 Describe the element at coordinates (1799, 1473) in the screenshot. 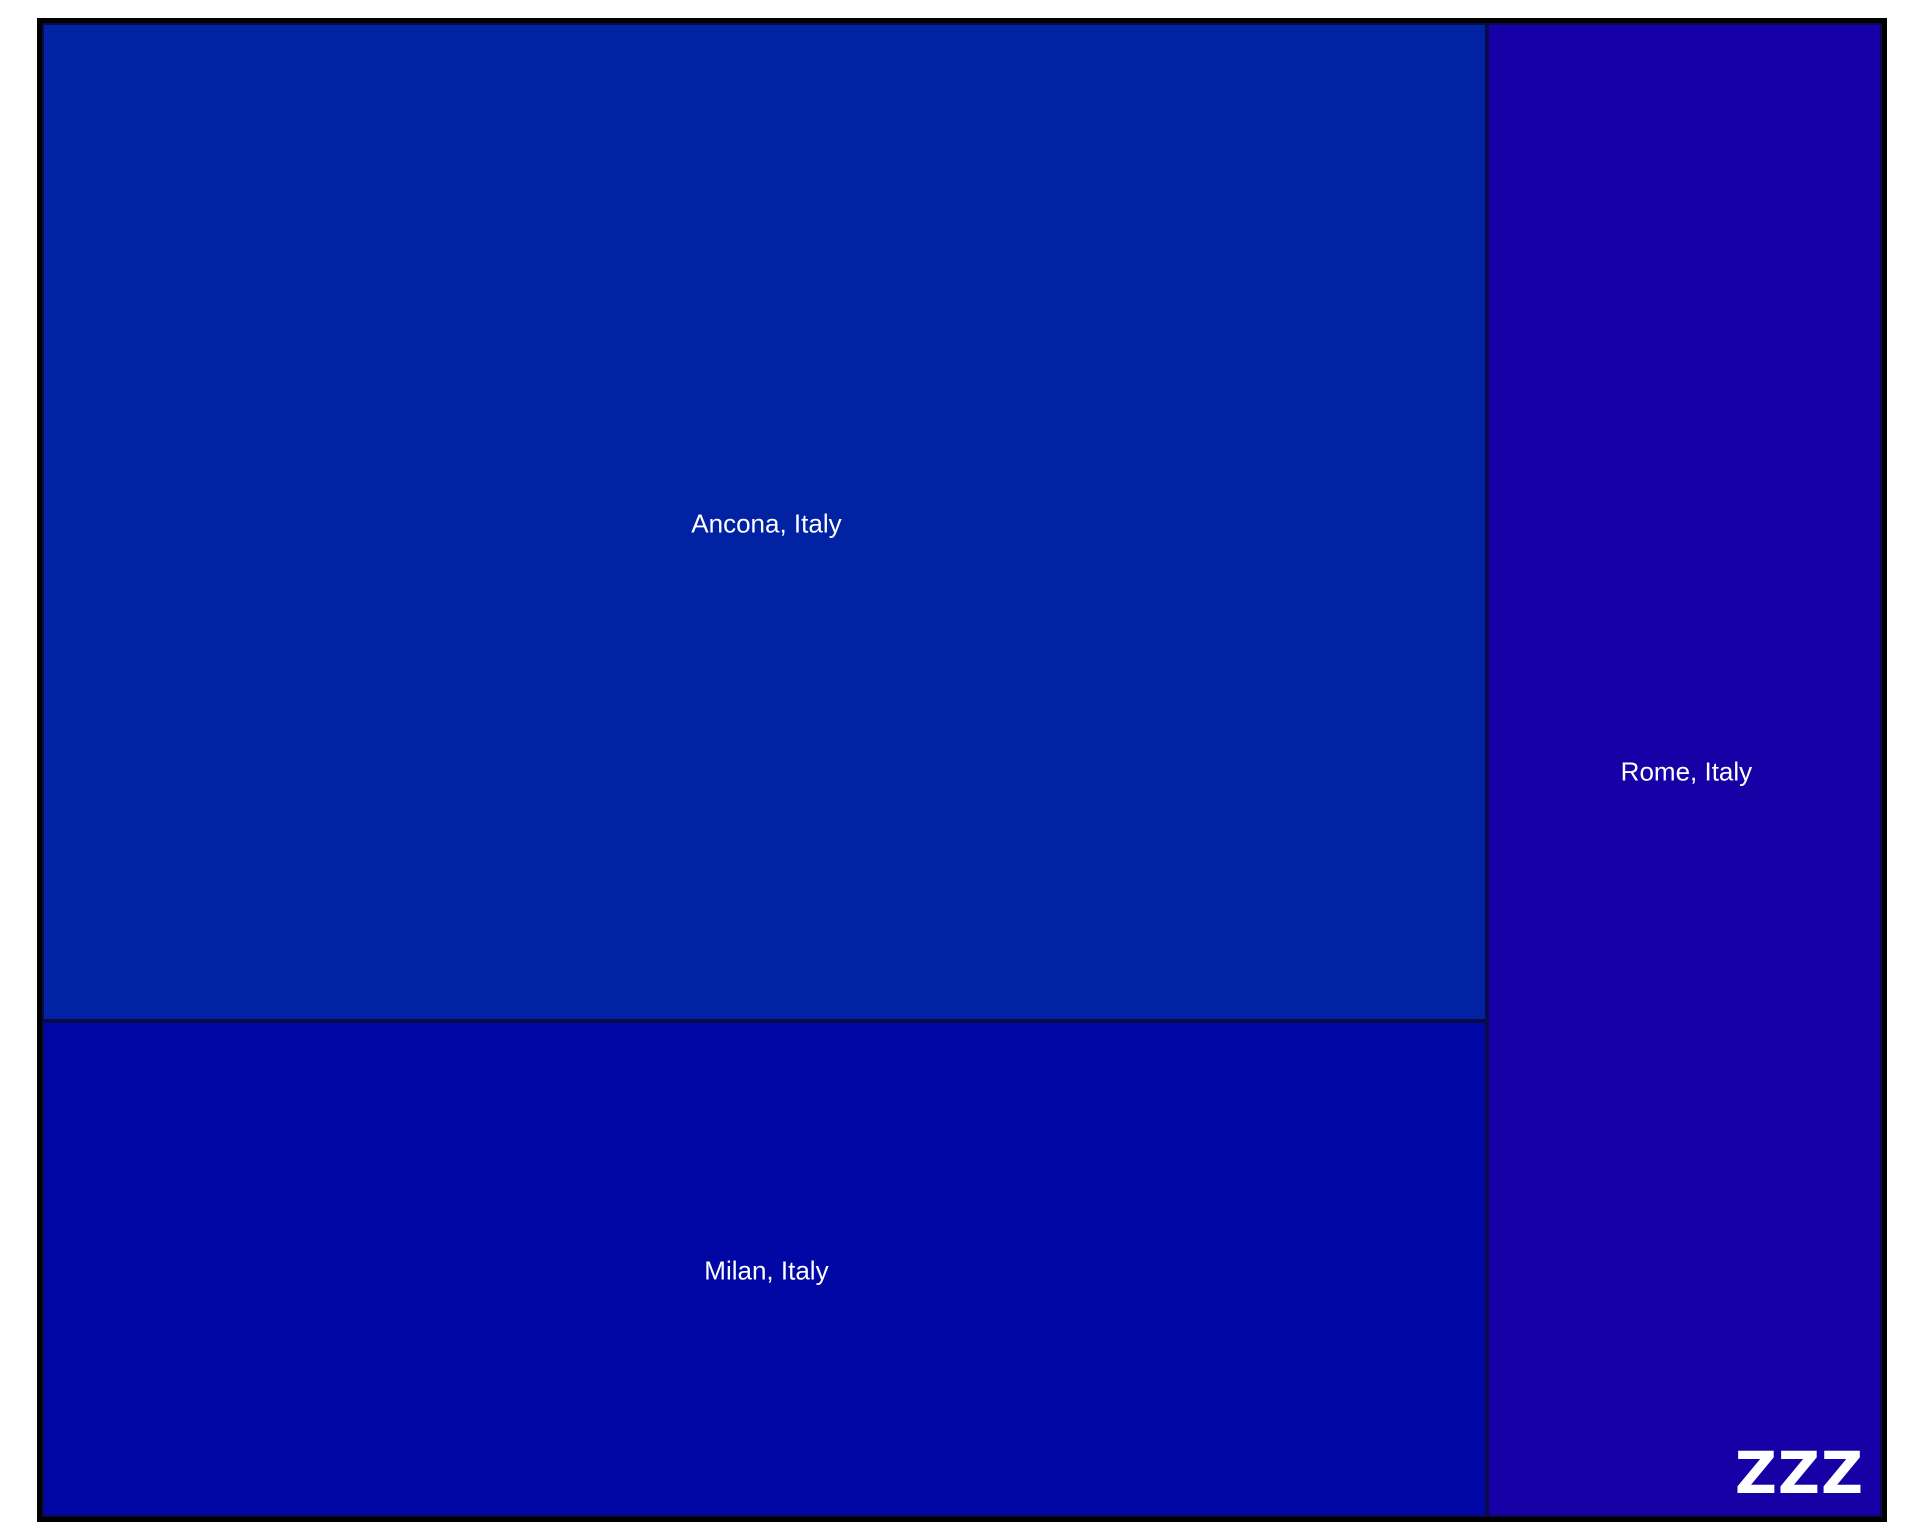

I see `watermark-logo: ZZZ` at that location.